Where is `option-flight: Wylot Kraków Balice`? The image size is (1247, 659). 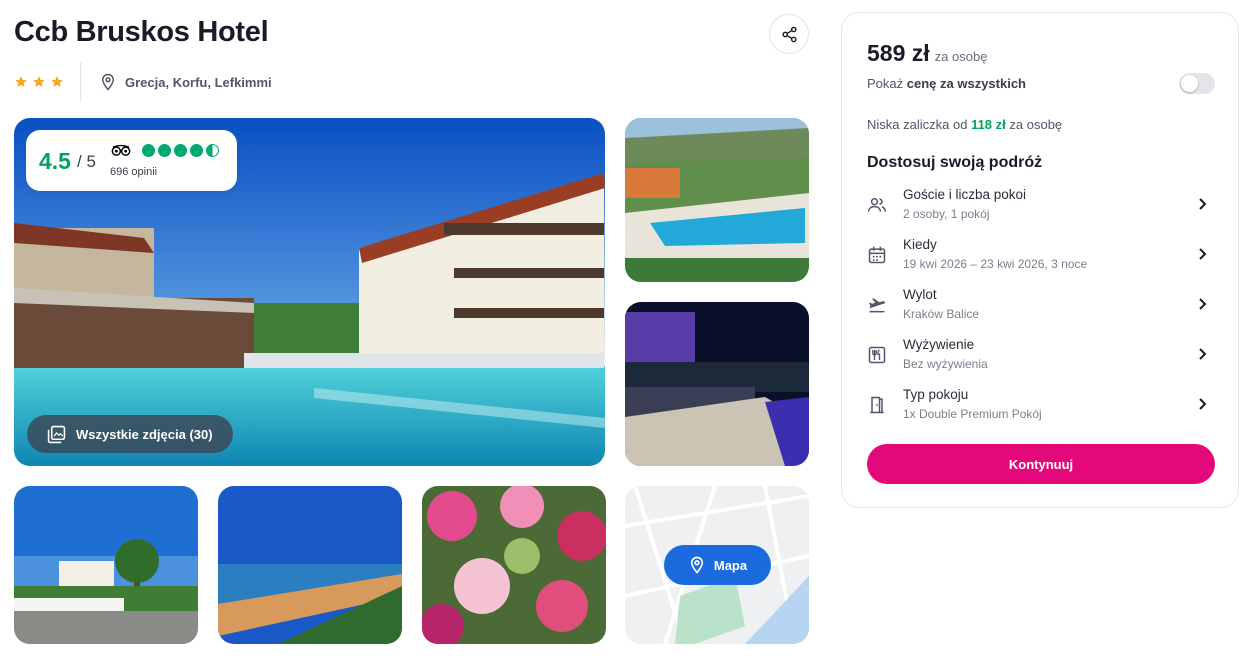
option-flight: Wylot Kraków Balice is located at coordinates (1041, 307).